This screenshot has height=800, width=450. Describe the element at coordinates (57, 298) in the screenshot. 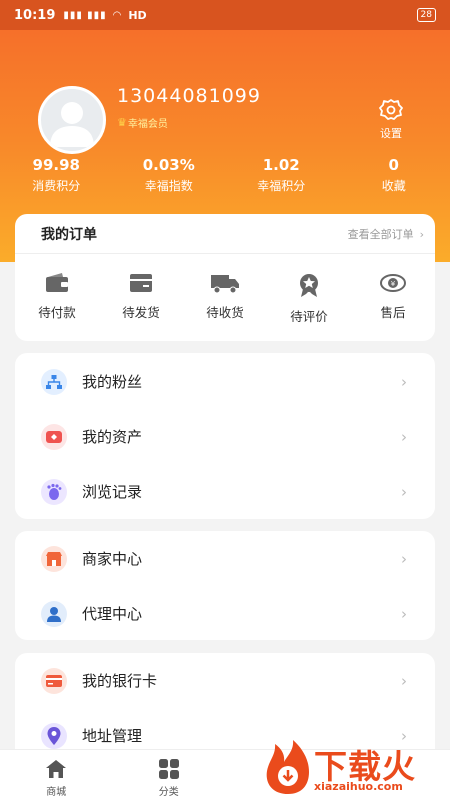

I see `order-pending-payment: 待付款` at that location.